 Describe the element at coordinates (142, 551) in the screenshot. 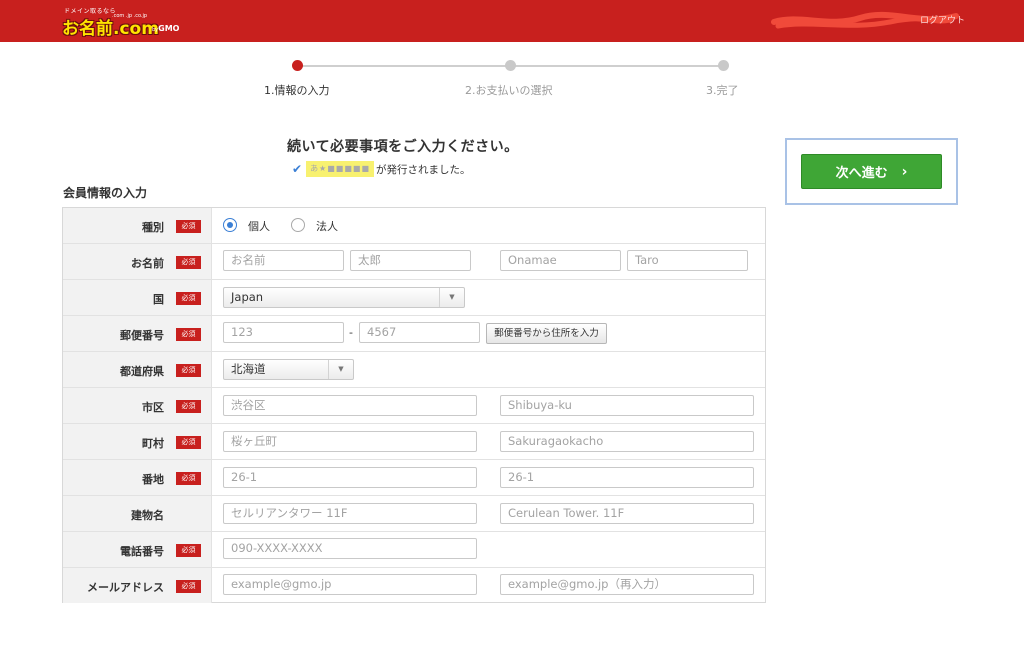

I see `form-label: 電話番号` at that location.